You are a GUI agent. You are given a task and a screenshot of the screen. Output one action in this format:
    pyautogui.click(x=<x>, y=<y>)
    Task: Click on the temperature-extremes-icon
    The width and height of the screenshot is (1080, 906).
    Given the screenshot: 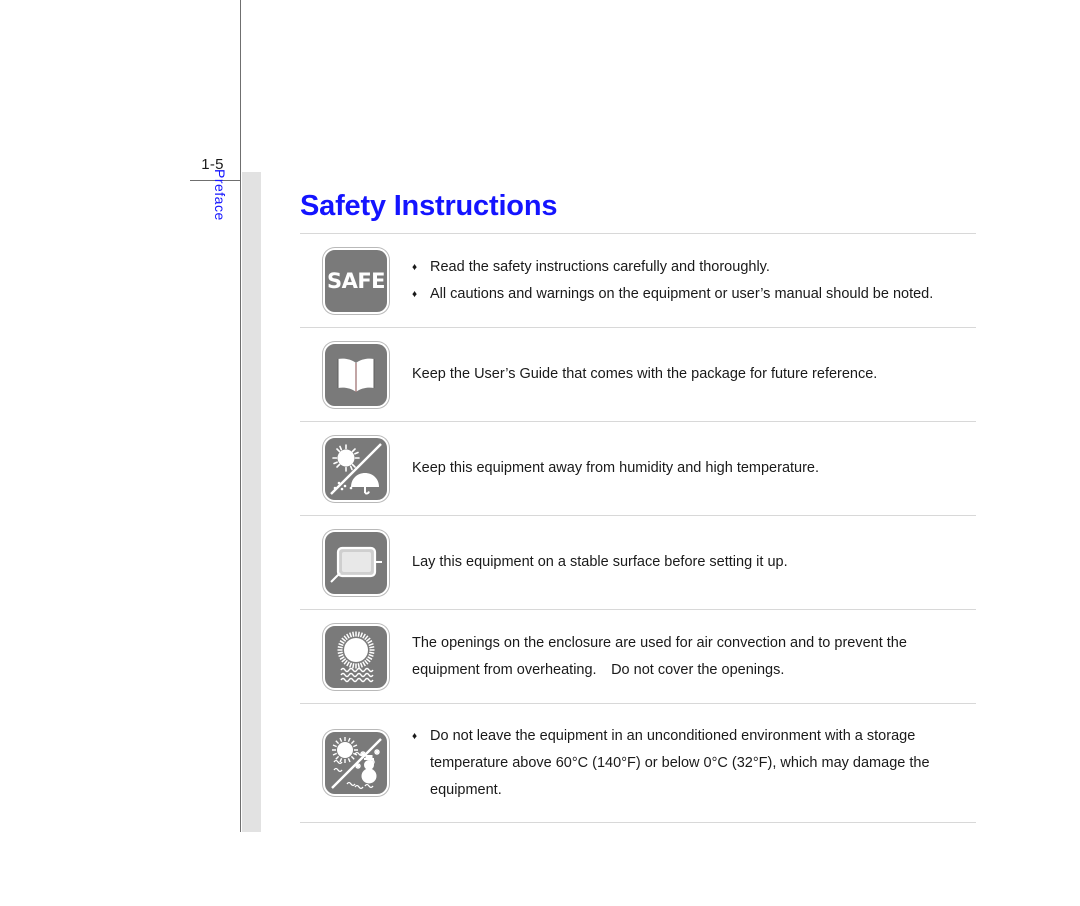 What is the action you would take?
    pyautogui.click(x=356, y=763)
    